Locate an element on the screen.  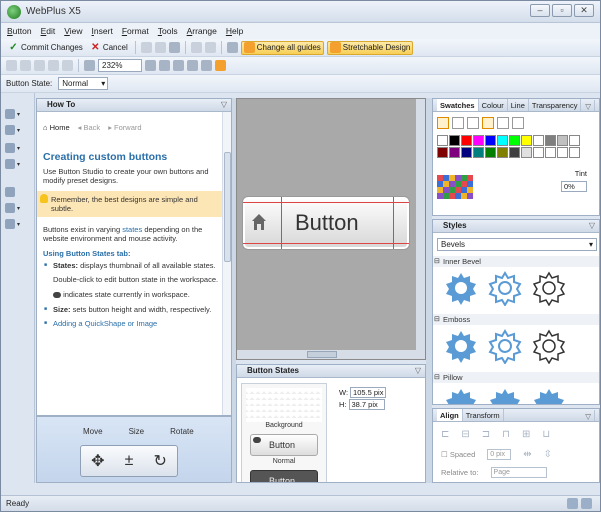
palette-menu-icon is located at coordinates (503, 123).